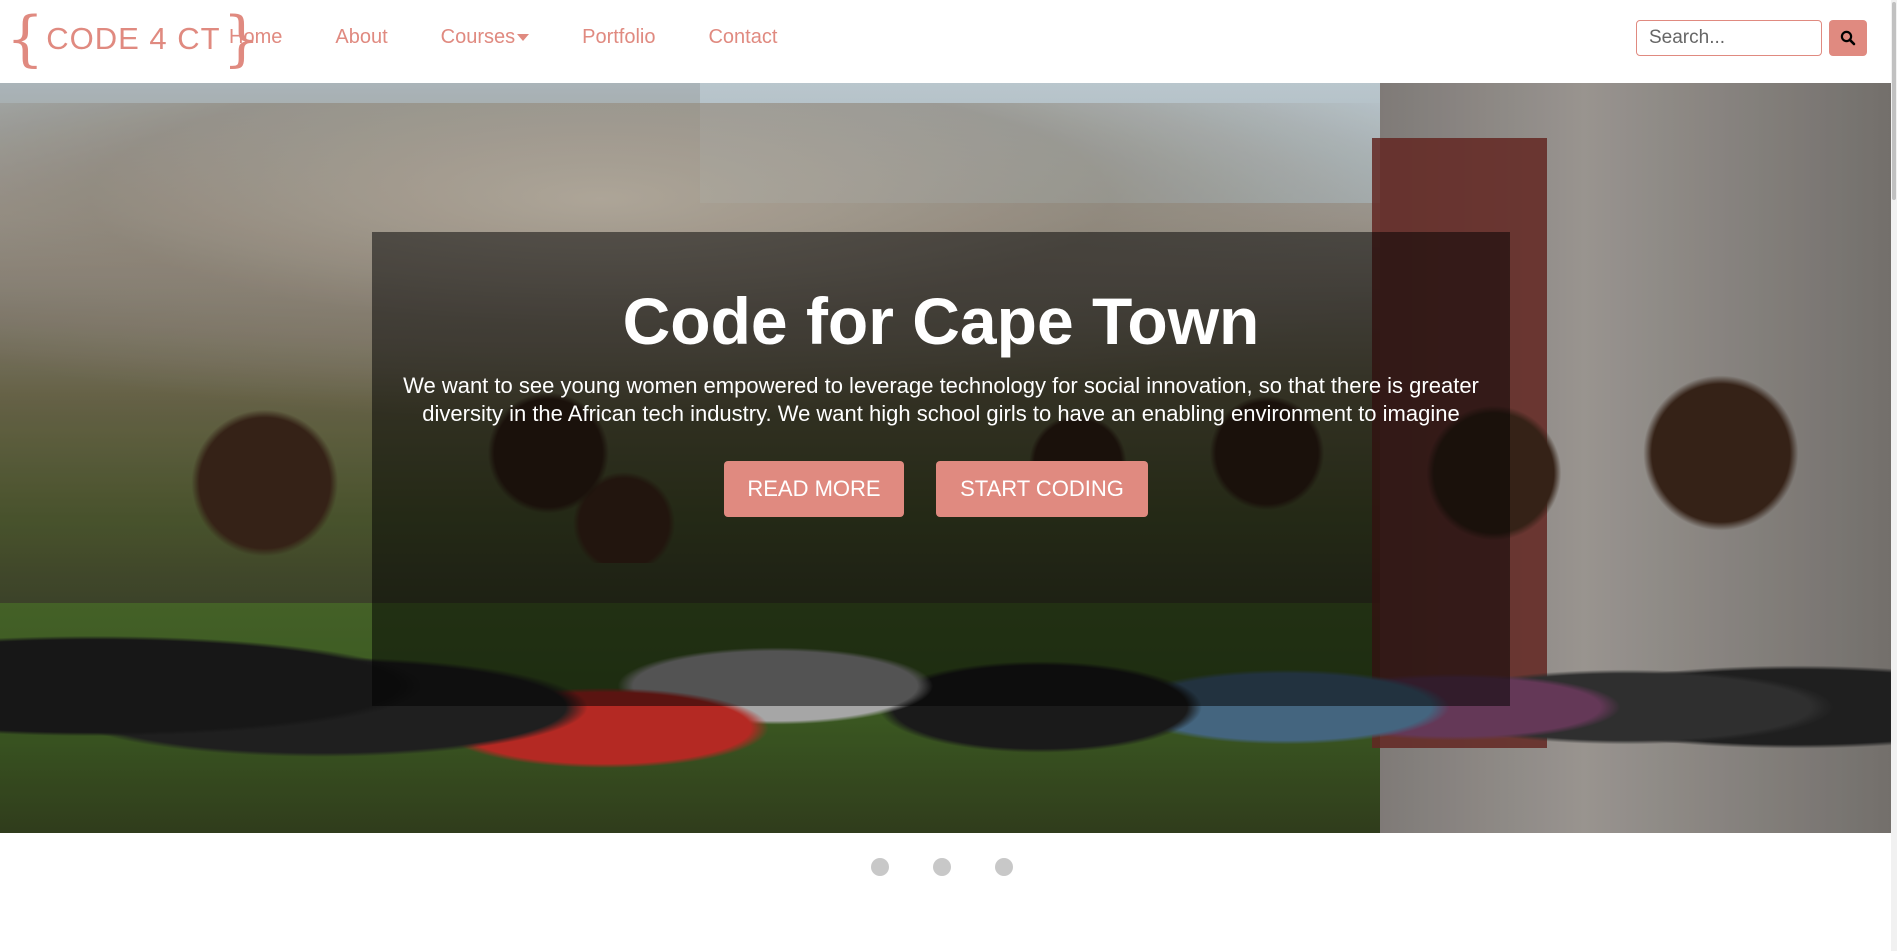 The image size is (1897, 951). Describe the element at coordinates (523, 37) in the screenshot. I see `caret-down-icon` at that location.